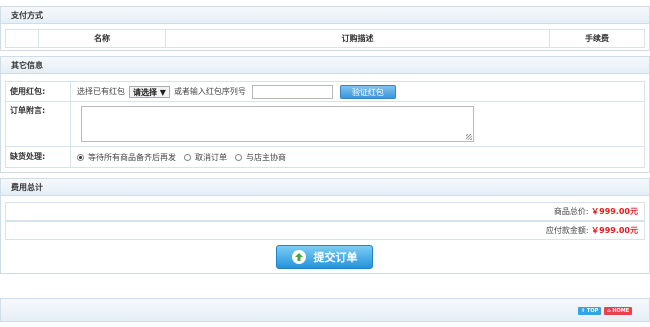  What do you see at coordinates (298, 257) in the screenshot?
I see `arrow-up-icon` at bounding box center [298, 257].